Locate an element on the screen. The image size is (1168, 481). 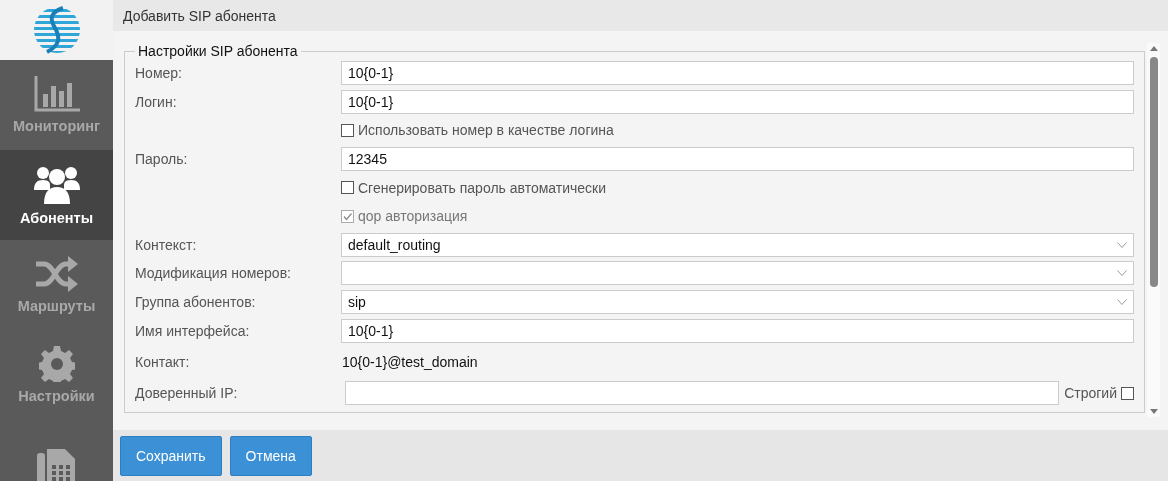
field-label: Контакт: is located at coordinates (163, 361).